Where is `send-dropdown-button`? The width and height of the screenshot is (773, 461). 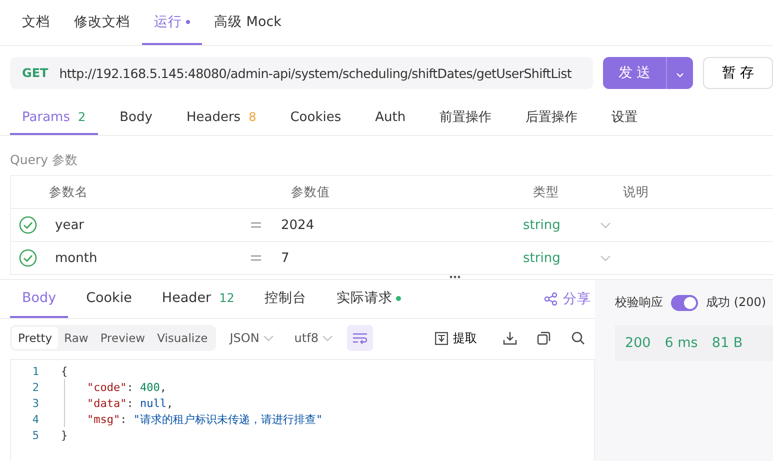
send-dropdown-button is located at coordinates (679, 73).